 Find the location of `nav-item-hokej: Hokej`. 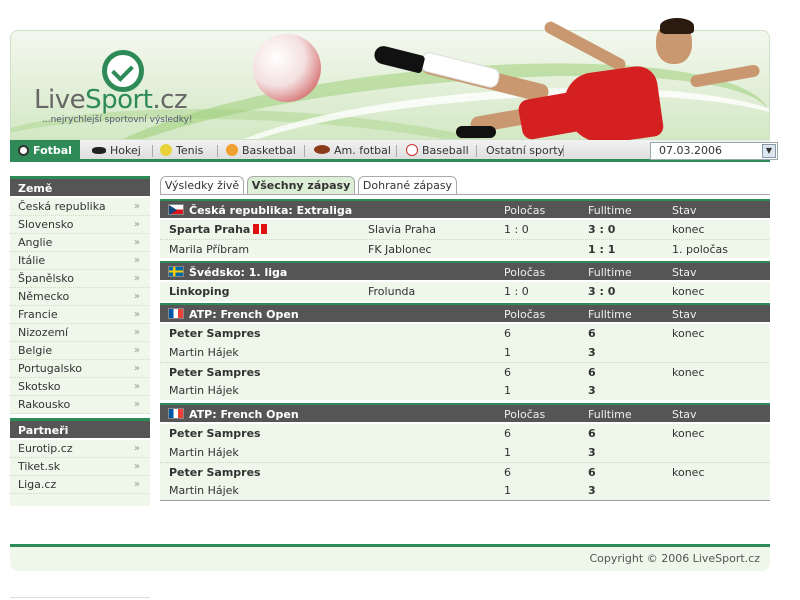

nav-item-hokej: Hokej is located at coordinates (116, 151).